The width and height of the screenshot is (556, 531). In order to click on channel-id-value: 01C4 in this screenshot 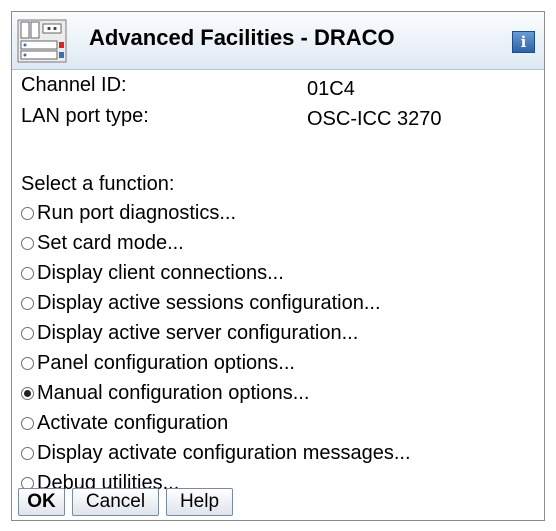, I will do `click(331, 89)`.